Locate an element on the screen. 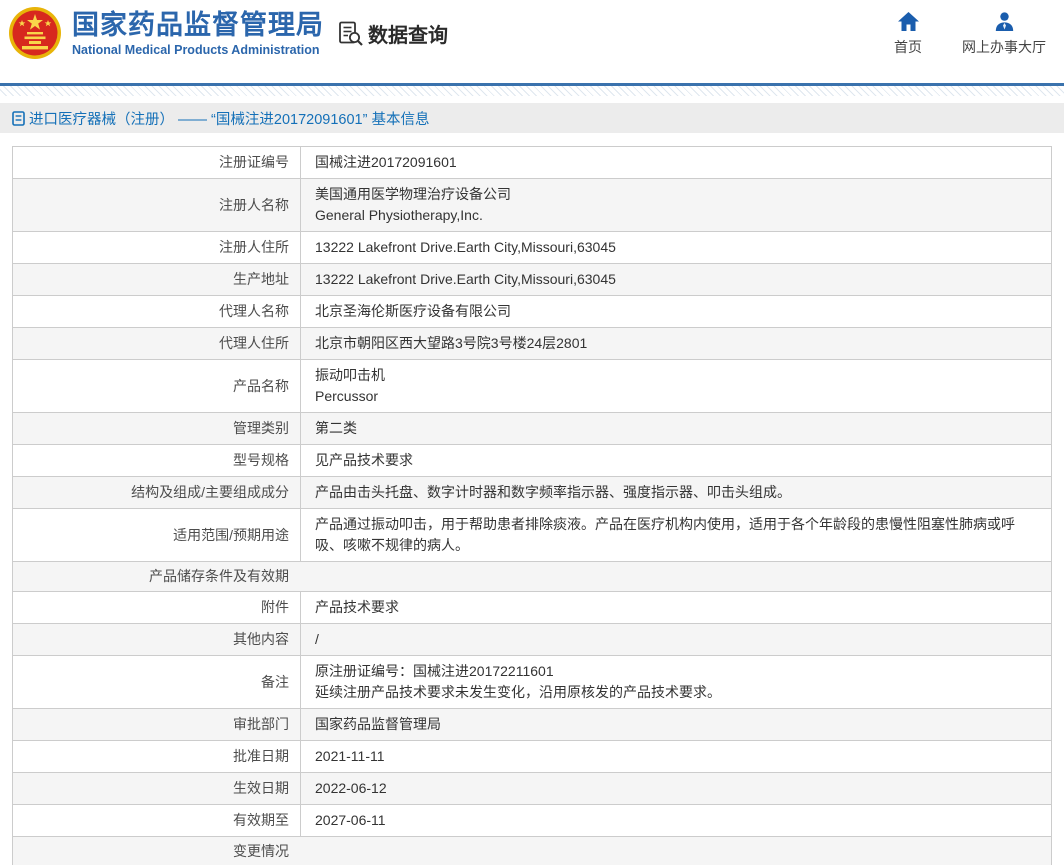  table-row: 产品储存条件及有效期 is located at coordinates (532, 577).